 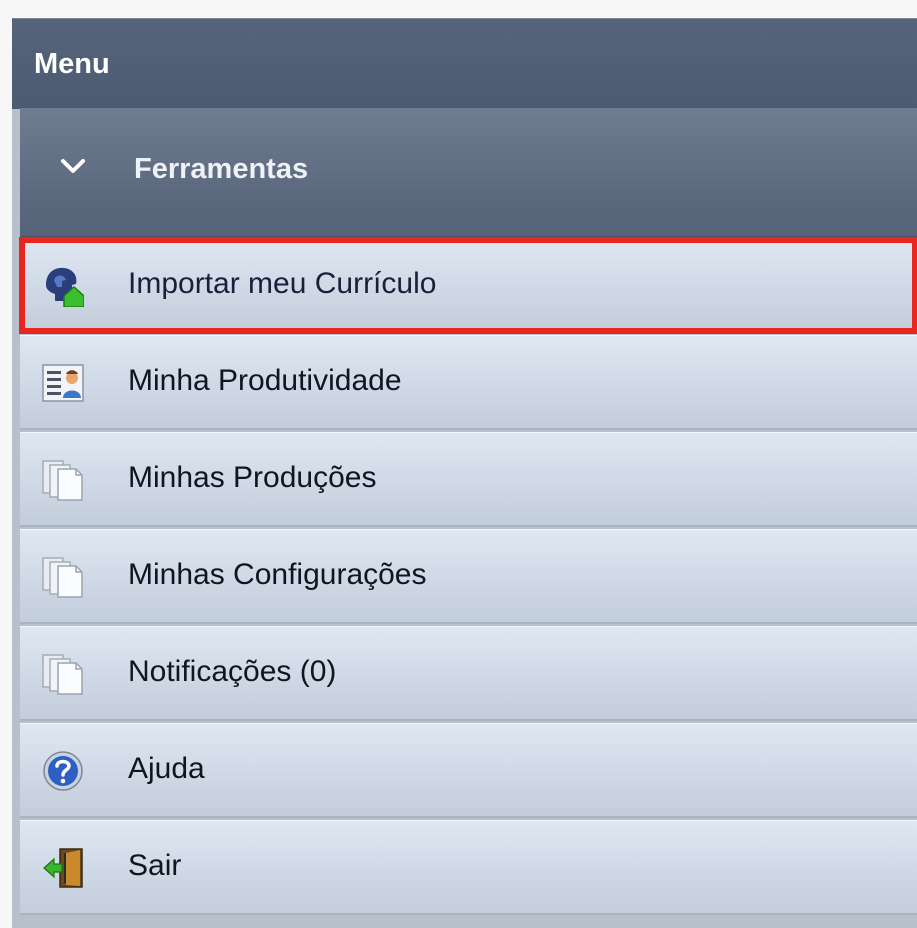 I want to click on import-curriculum-icon, so click(x=65, y=287).